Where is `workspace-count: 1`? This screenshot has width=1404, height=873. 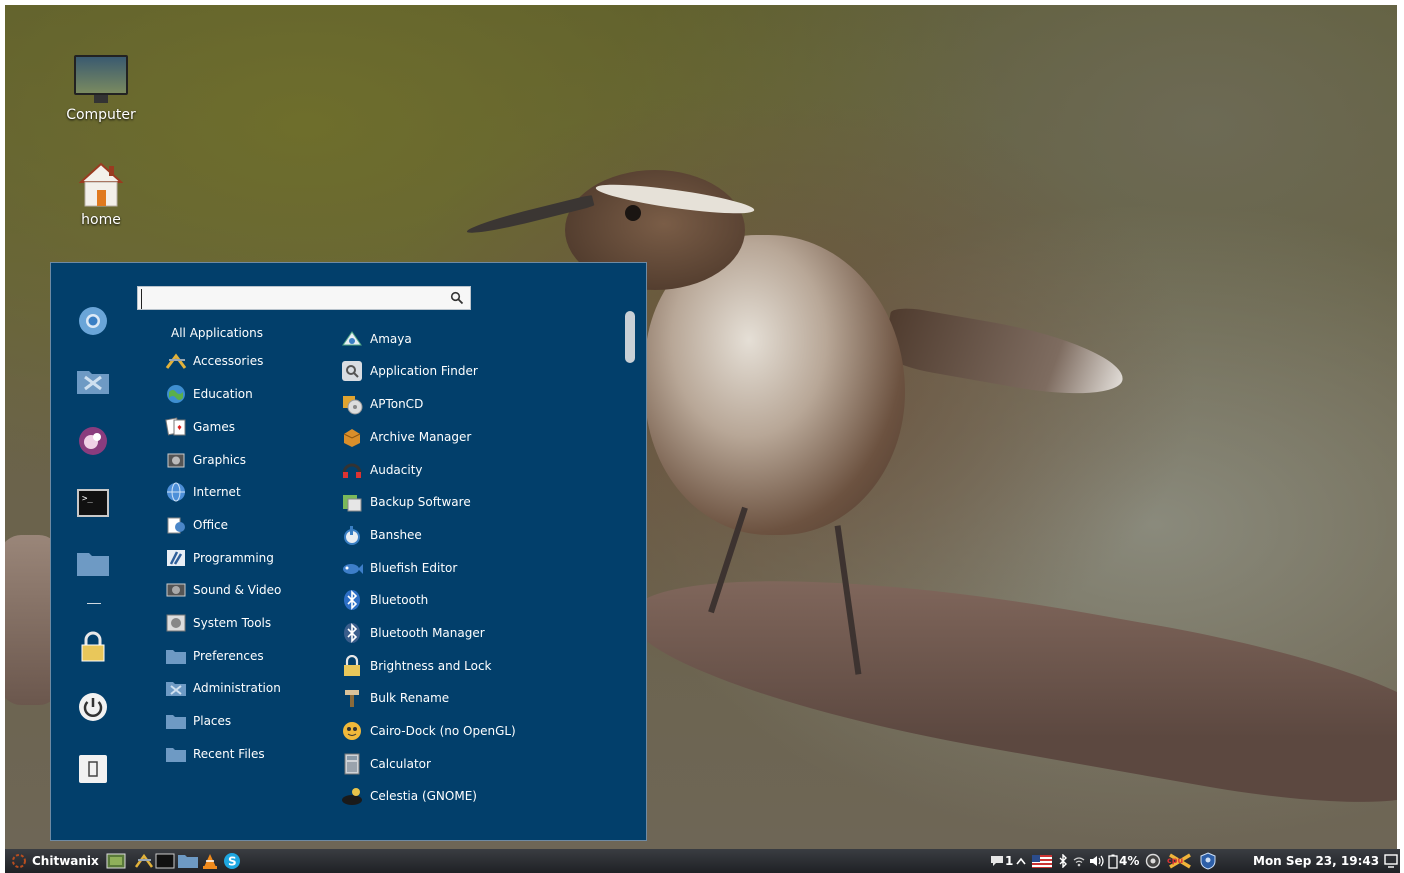 workspace-count: 1 is located at coordinates (1009, 861).